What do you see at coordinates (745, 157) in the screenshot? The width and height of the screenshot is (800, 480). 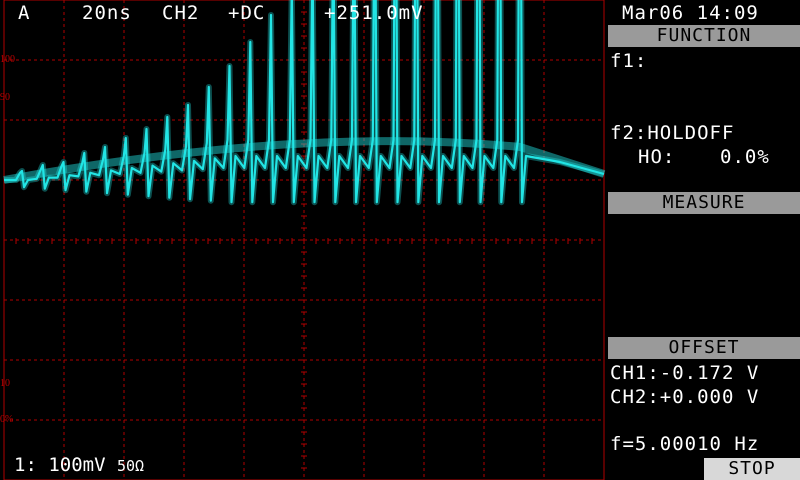 I see `holdoff-value: 0.0%` at bounding box center [745, 157].